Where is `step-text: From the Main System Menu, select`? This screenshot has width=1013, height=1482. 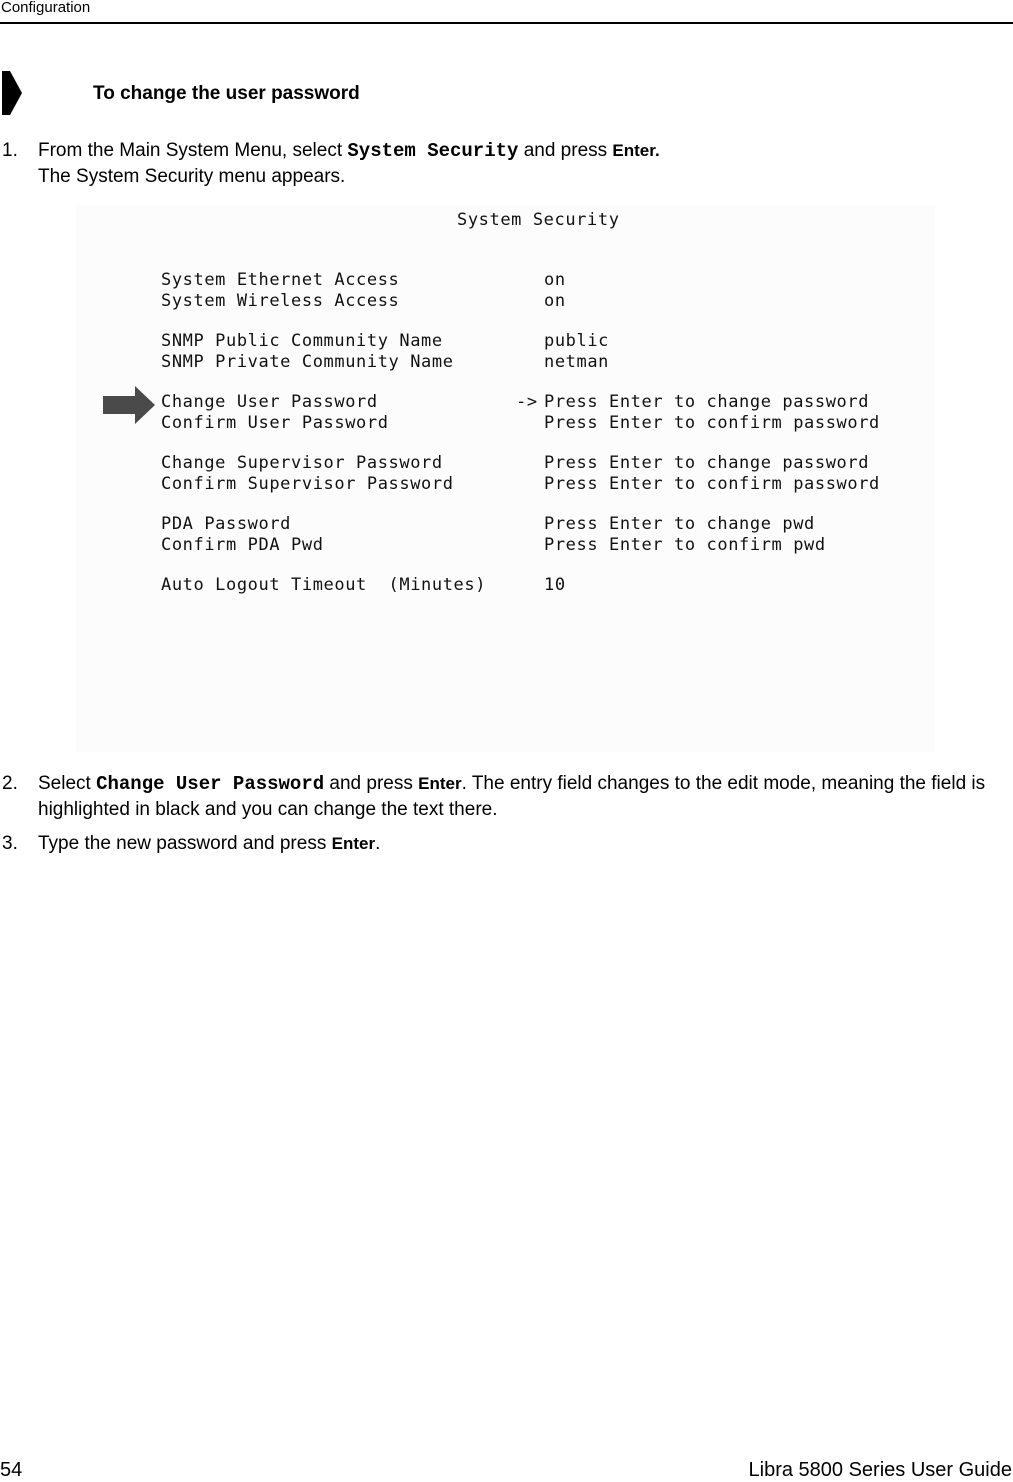
step-text: From the Main System Menu, select is located at coordinates (193, 150).